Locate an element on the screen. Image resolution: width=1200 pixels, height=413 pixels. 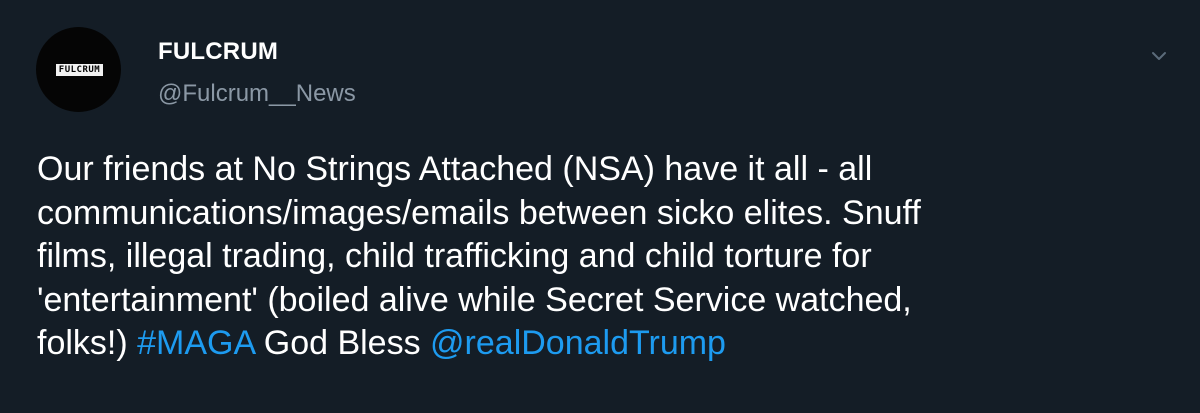
hashtag-link: #MAGA is located at coordinates (195, 343).